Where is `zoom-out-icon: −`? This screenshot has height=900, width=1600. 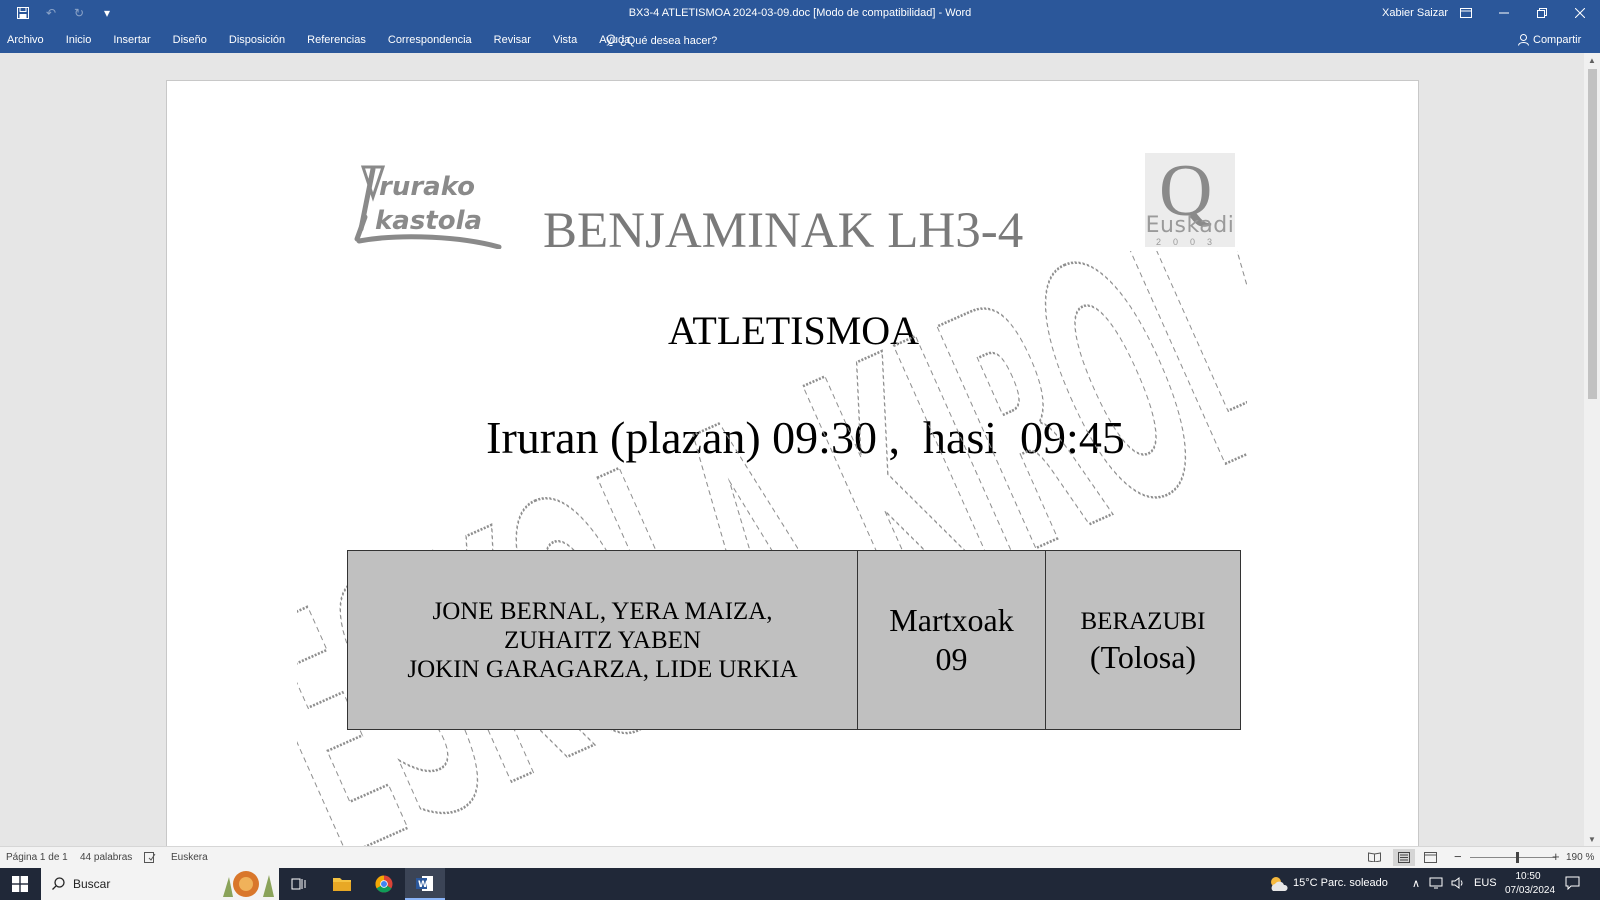 zoom-out-icon: − is located at coordinates (1458, 856).